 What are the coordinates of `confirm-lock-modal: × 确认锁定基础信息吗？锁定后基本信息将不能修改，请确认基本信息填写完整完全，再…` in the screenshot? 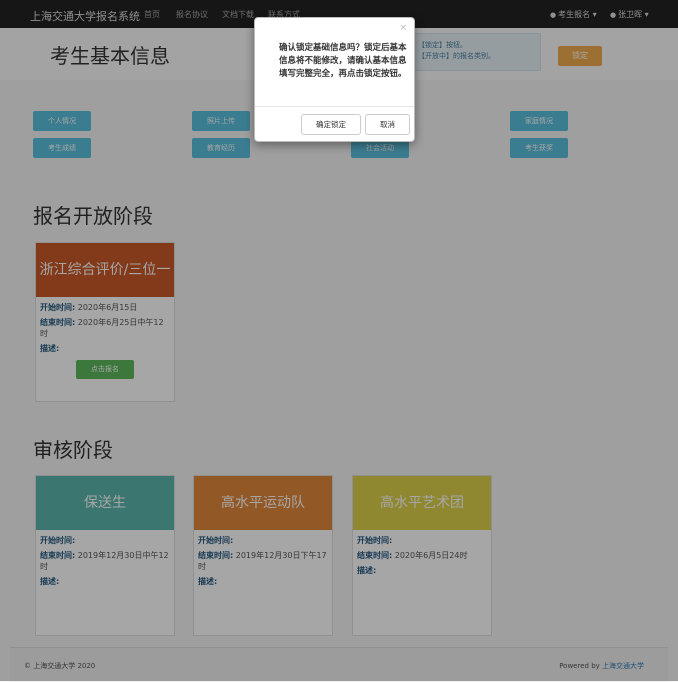 It's located at (334, 79).